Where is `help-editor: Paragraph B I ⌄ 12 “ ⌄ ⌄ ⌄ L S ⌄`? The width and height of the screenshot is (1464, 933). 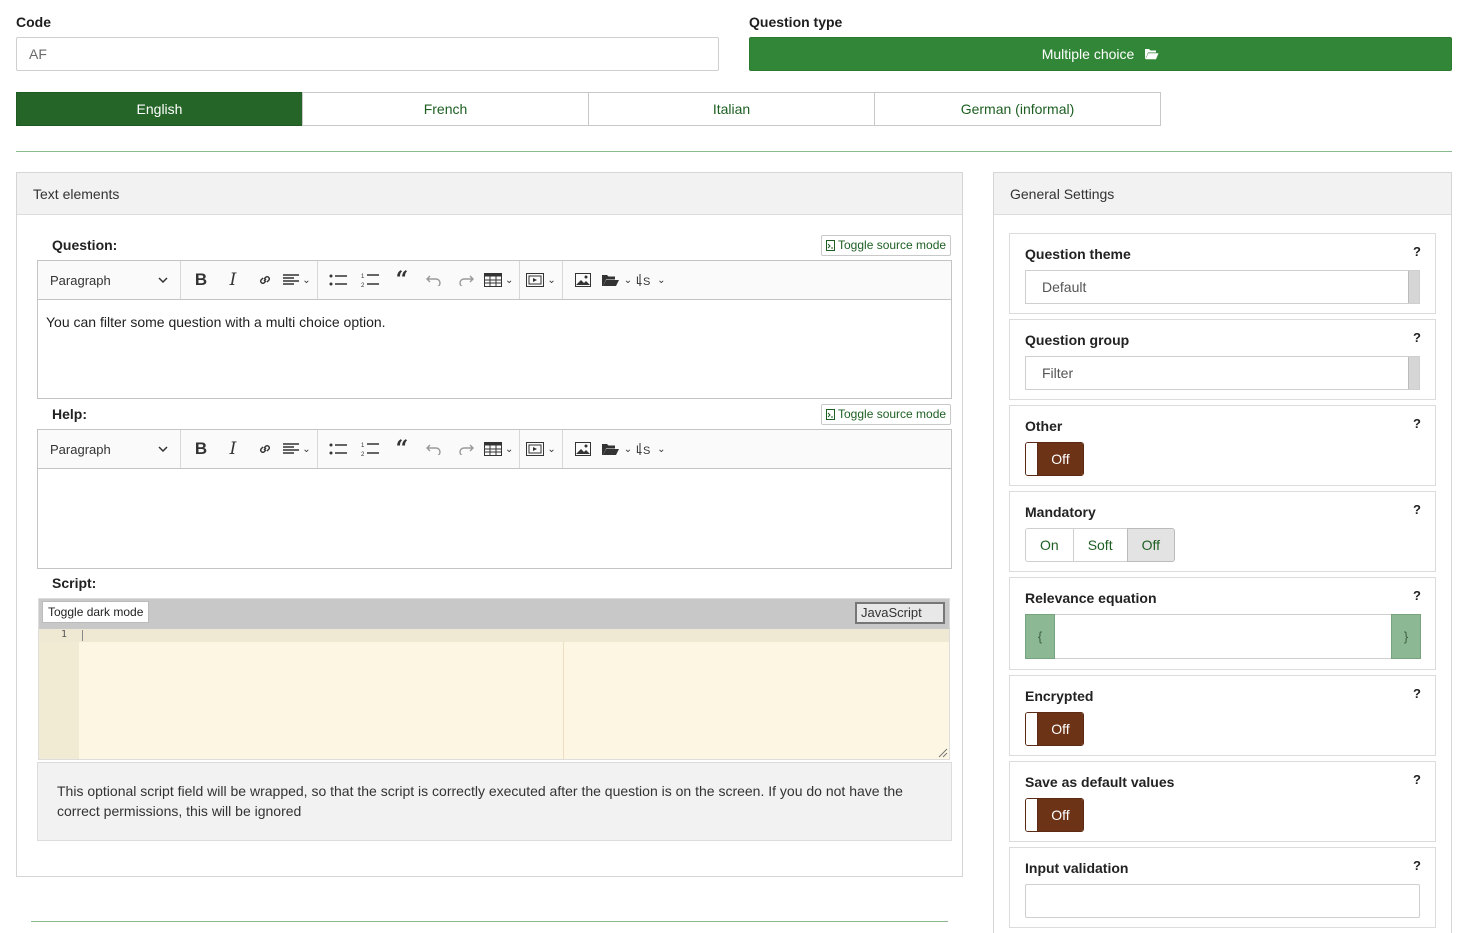
help-editor: Paragraph B I ⌄ 12 “ ⌄ ⌄ ⌄ L S ⌄ is located at coordinates (494, 499).